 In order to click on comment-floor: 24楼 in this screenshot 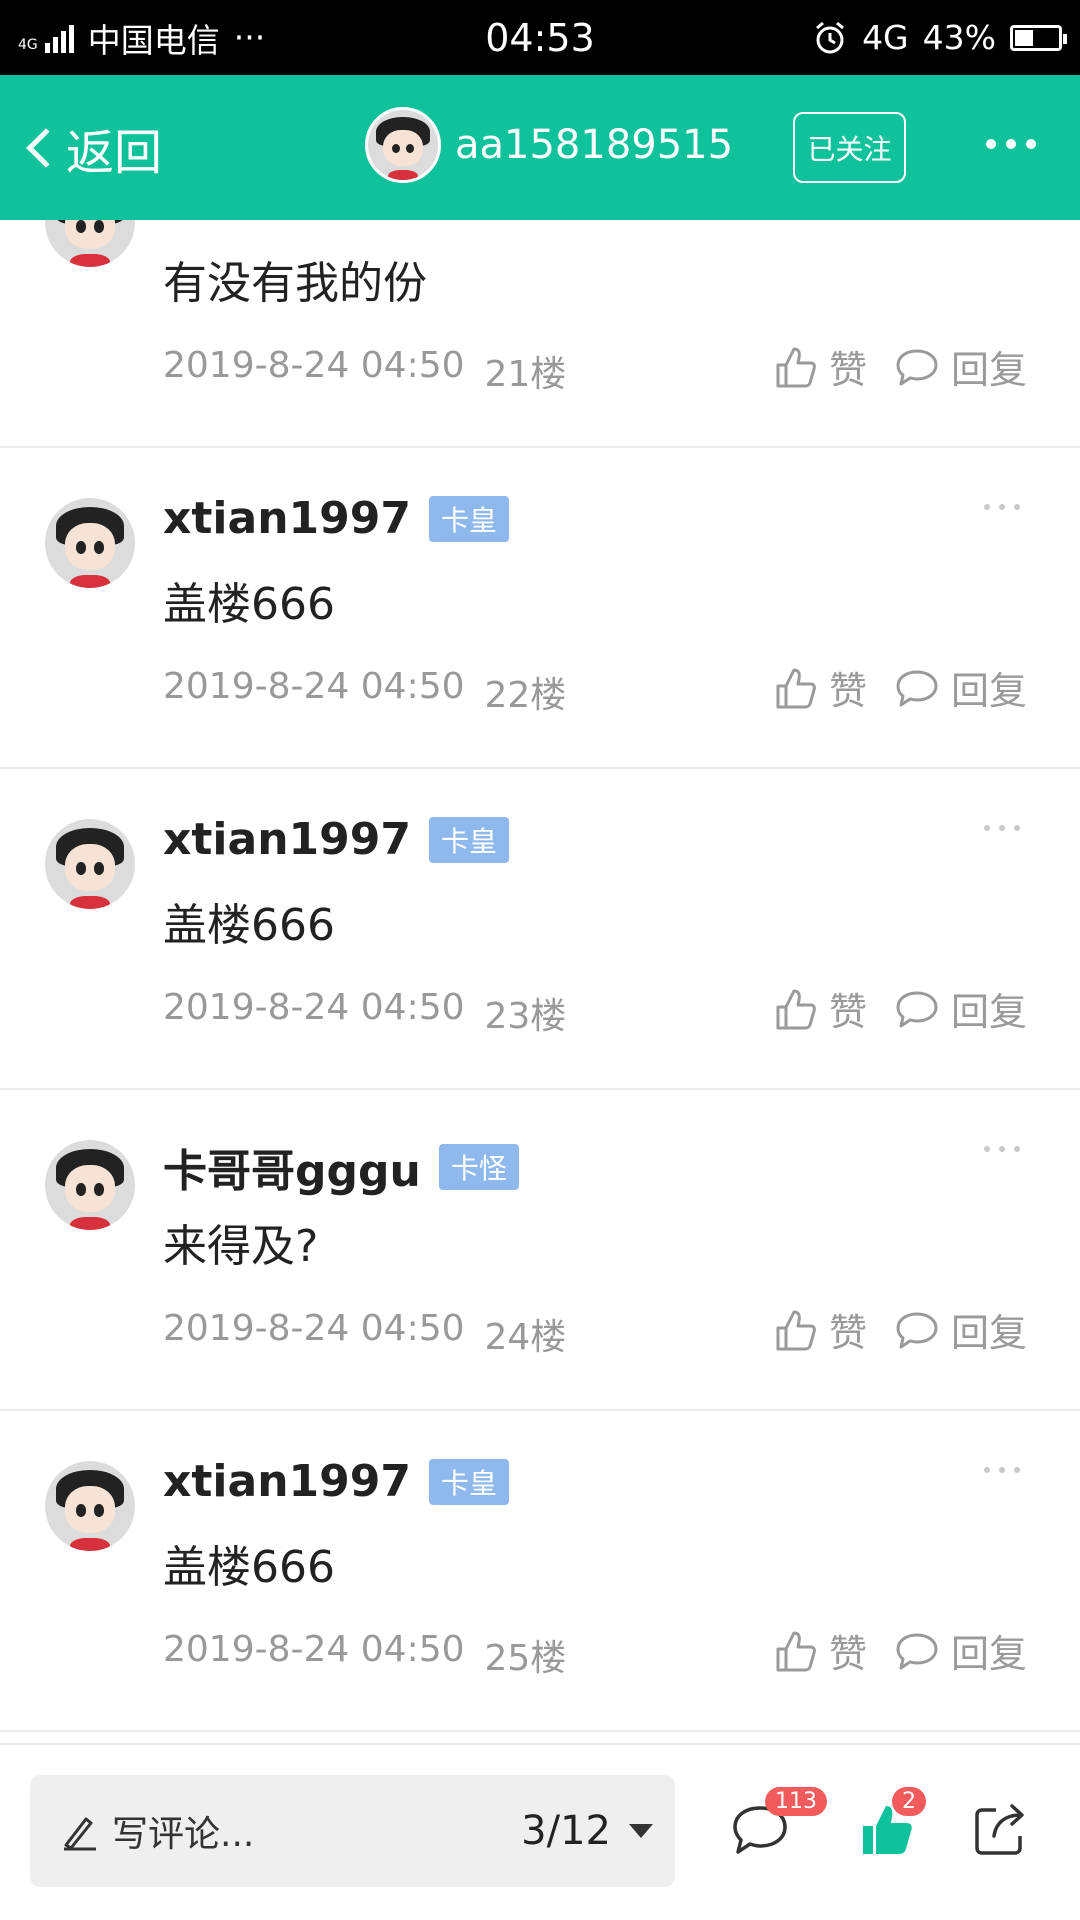, I will do `click(525, 1337)`.